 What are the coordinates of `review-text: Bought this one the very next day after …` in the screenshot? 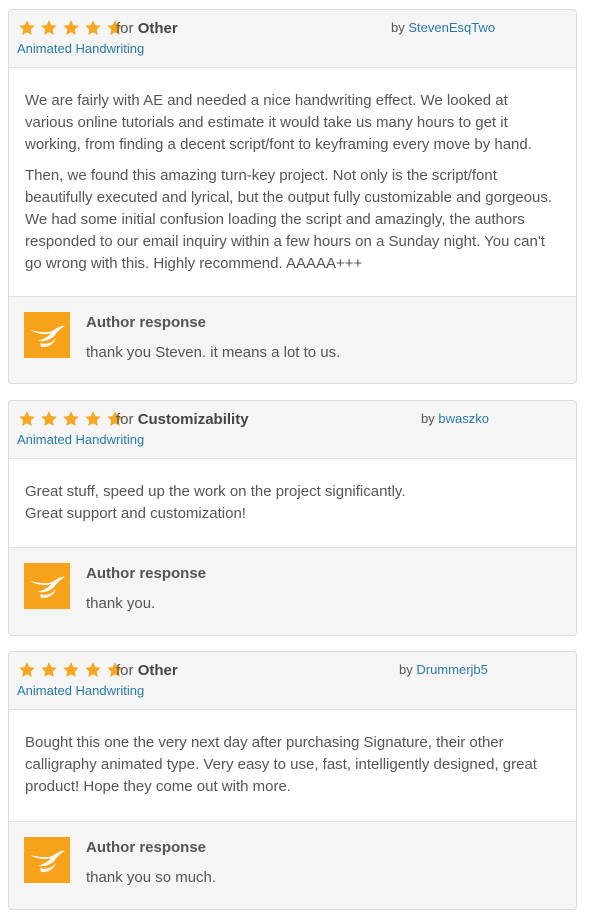 It's located at (281, 764).